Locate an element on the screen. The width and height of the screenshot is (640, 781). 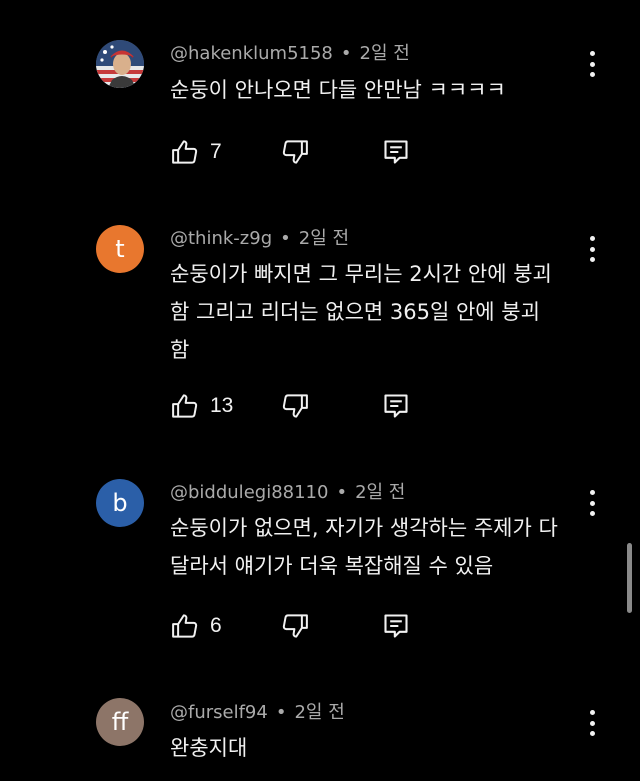
like-button: 6 is located at coordinates (196, 626).